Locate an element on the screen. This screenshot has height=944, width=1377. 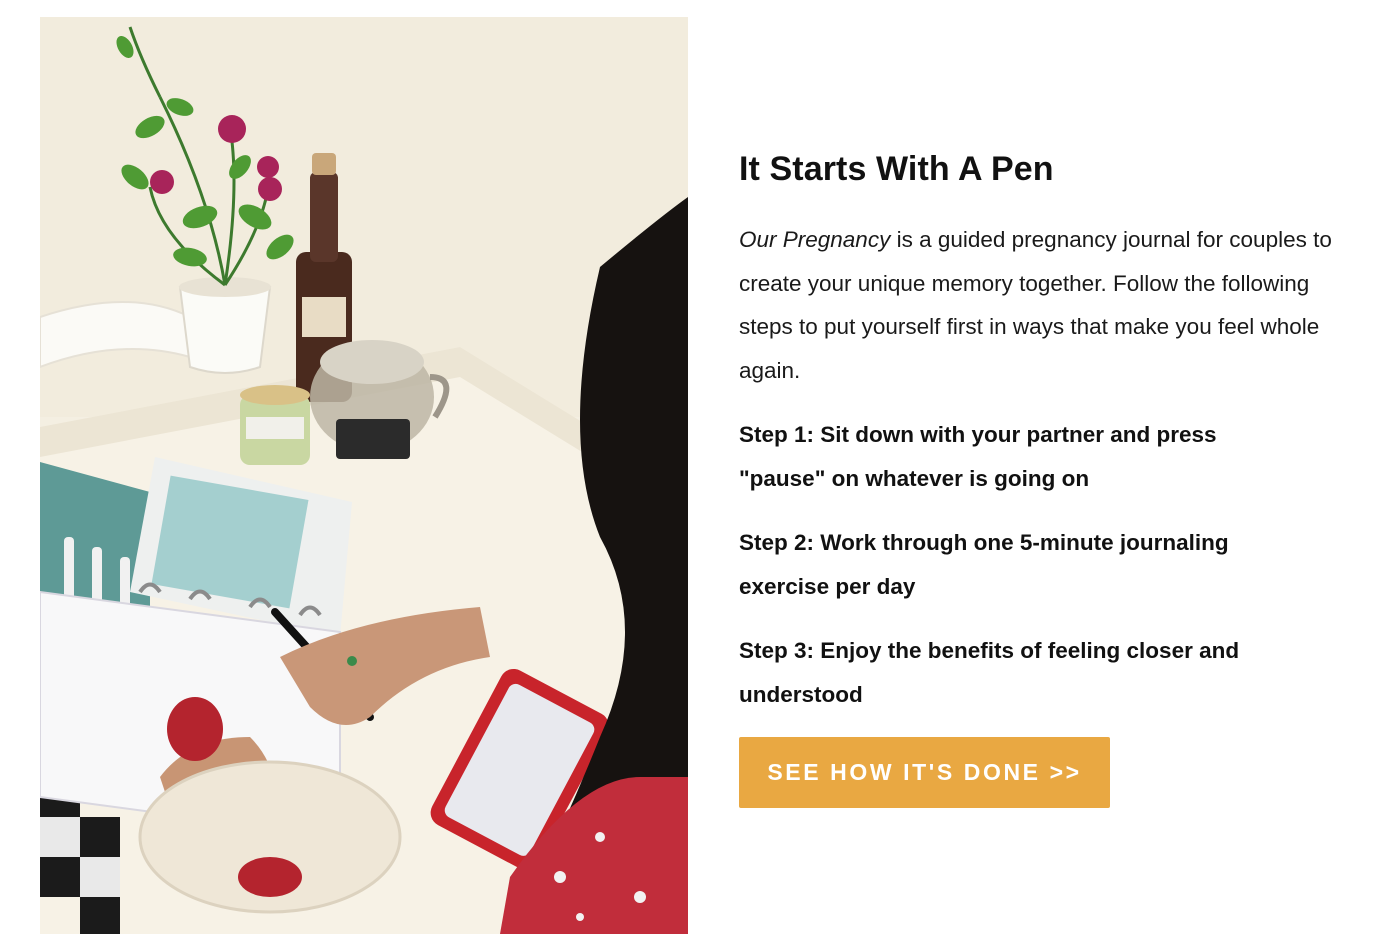
journal-name: Our Pregnancy is located at coordinates (815, 239).